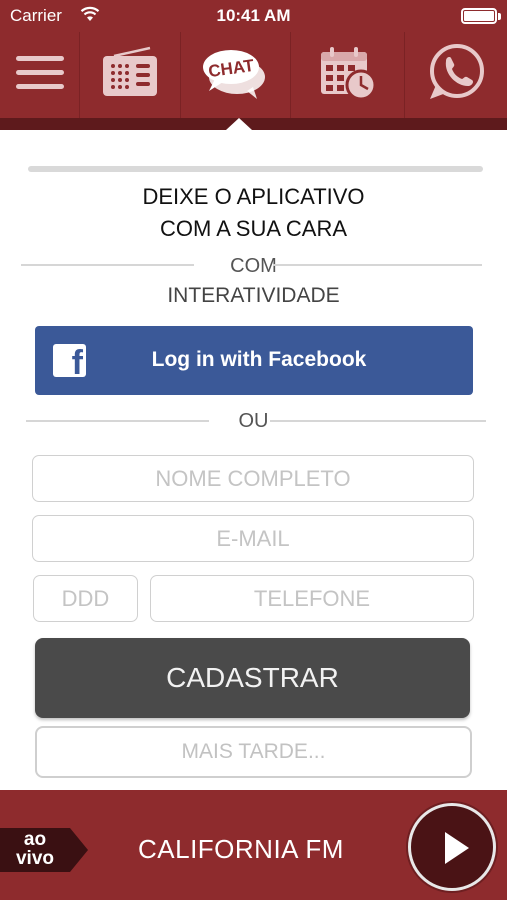 The width and height of the screenshot is (507, 900). I want to click on top-navigation: CHAT, so click(253, 75).